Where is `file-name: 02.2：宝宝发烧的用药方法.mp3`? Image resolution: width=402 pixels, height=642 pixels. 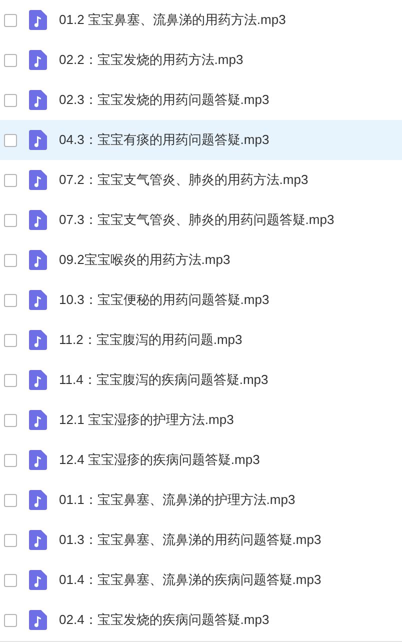 file-name: 02.2：宝宝发烧的用药方法.mp3 is located at coordinates (151, 60).